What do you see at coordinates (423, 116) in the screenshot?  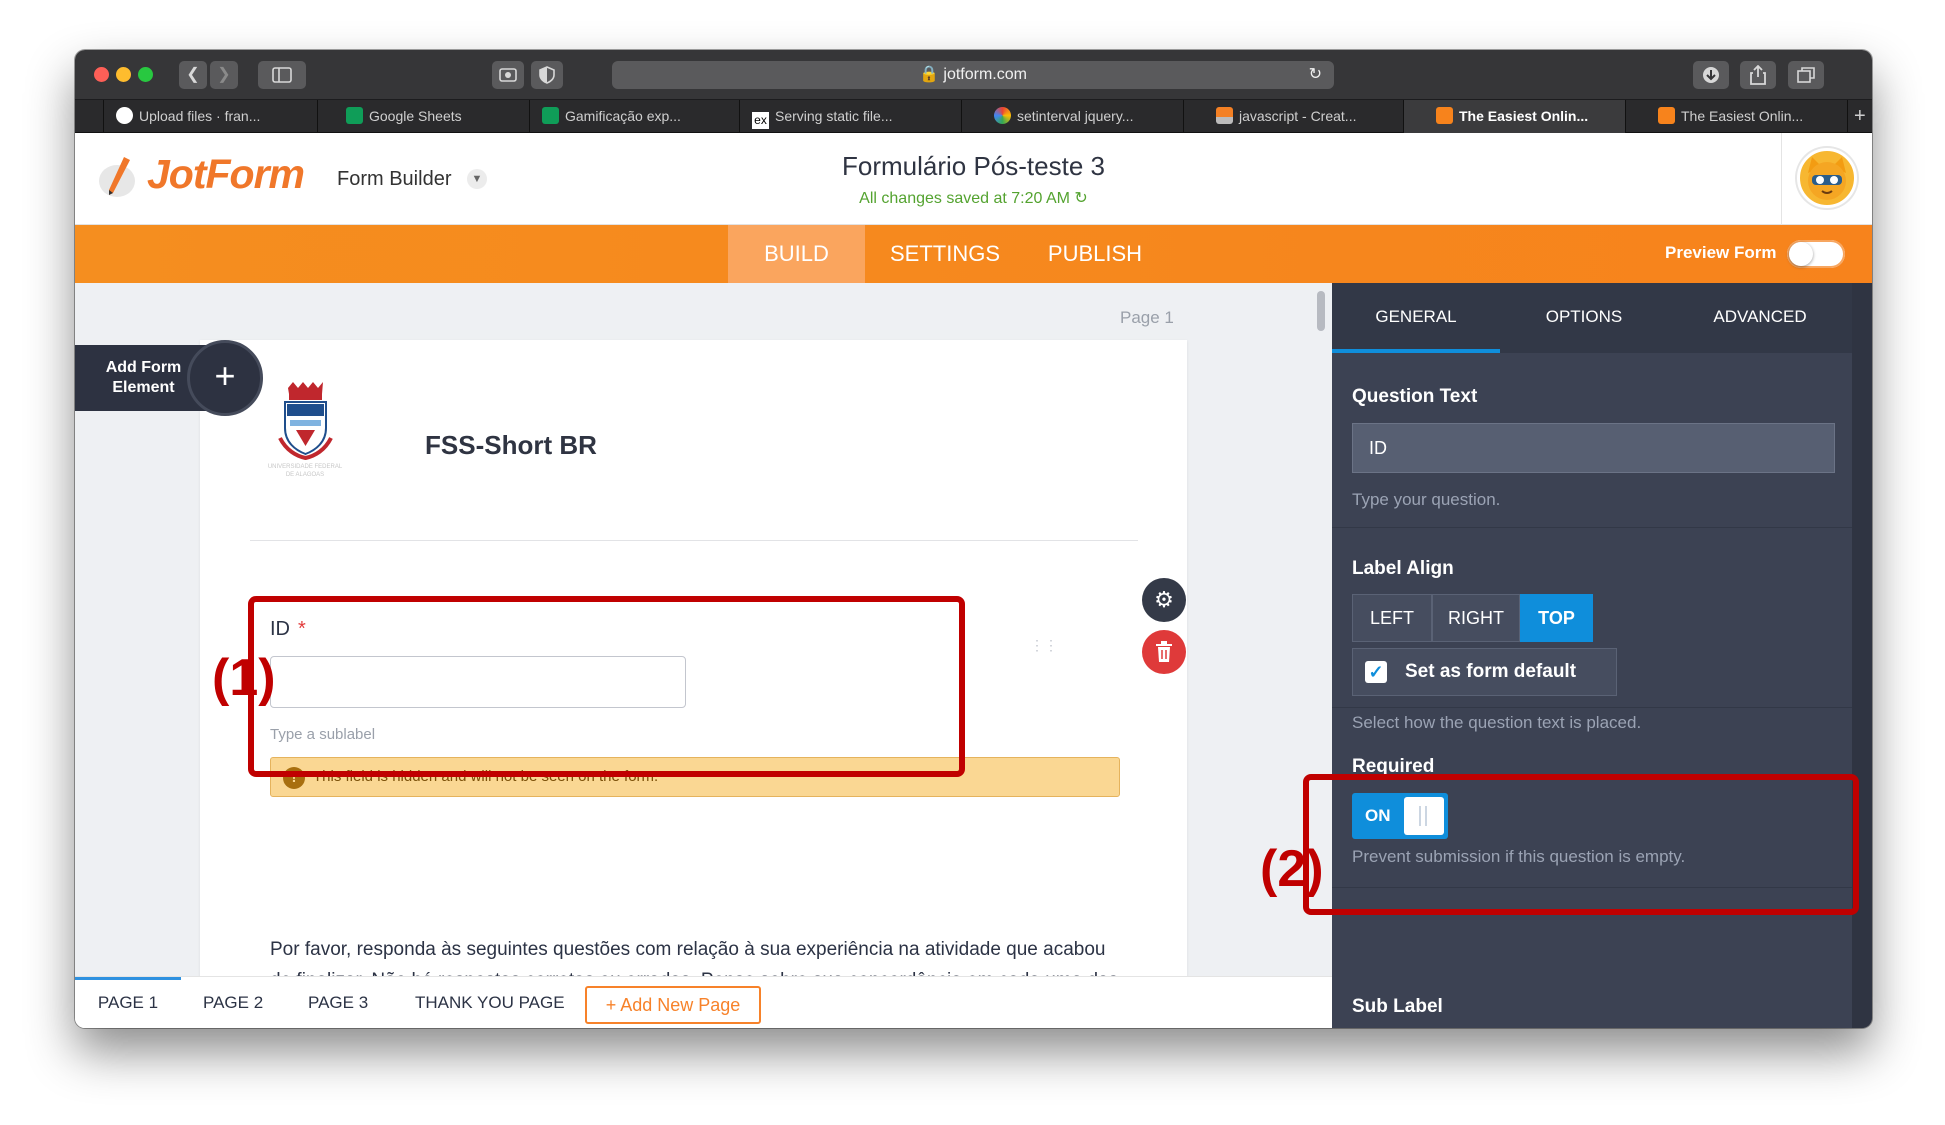 I see `browser-tab: Google Sheets` at bounding box center [423, 116].